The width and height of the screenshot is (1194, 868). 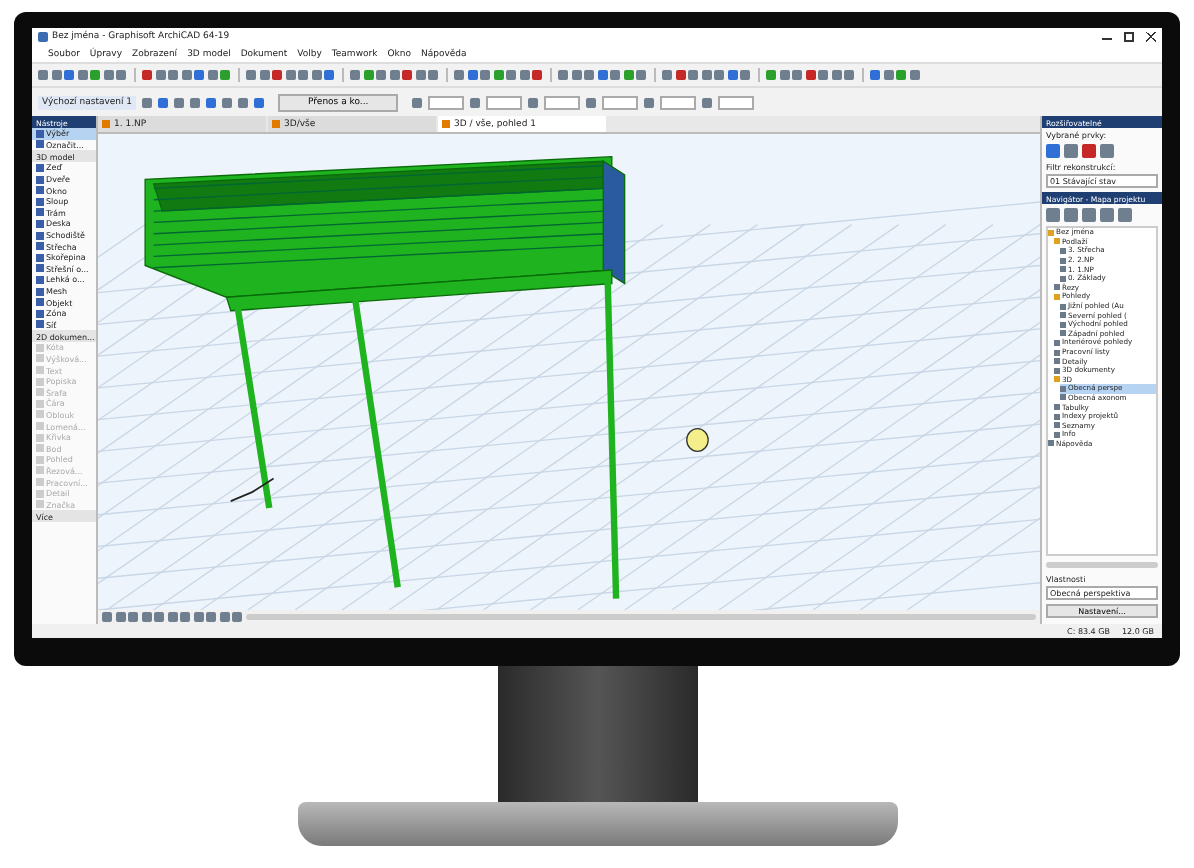 I want to click on close-icon, so click(x=1151, y=37).